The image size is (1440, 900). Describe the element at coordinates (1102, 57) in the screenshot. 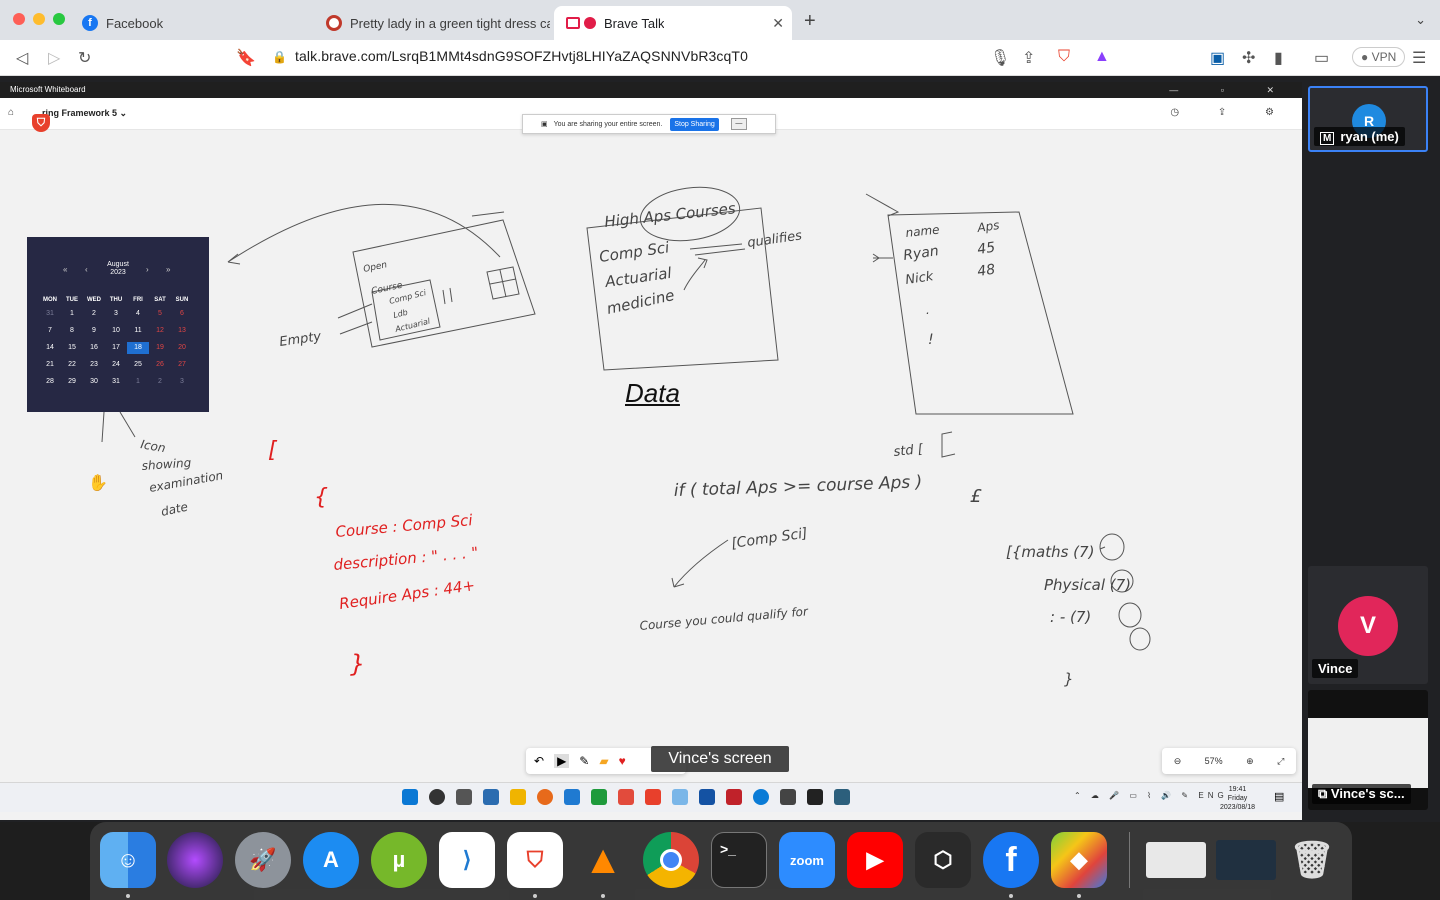

I see `brave-rewards-icon: ▲` at that location.